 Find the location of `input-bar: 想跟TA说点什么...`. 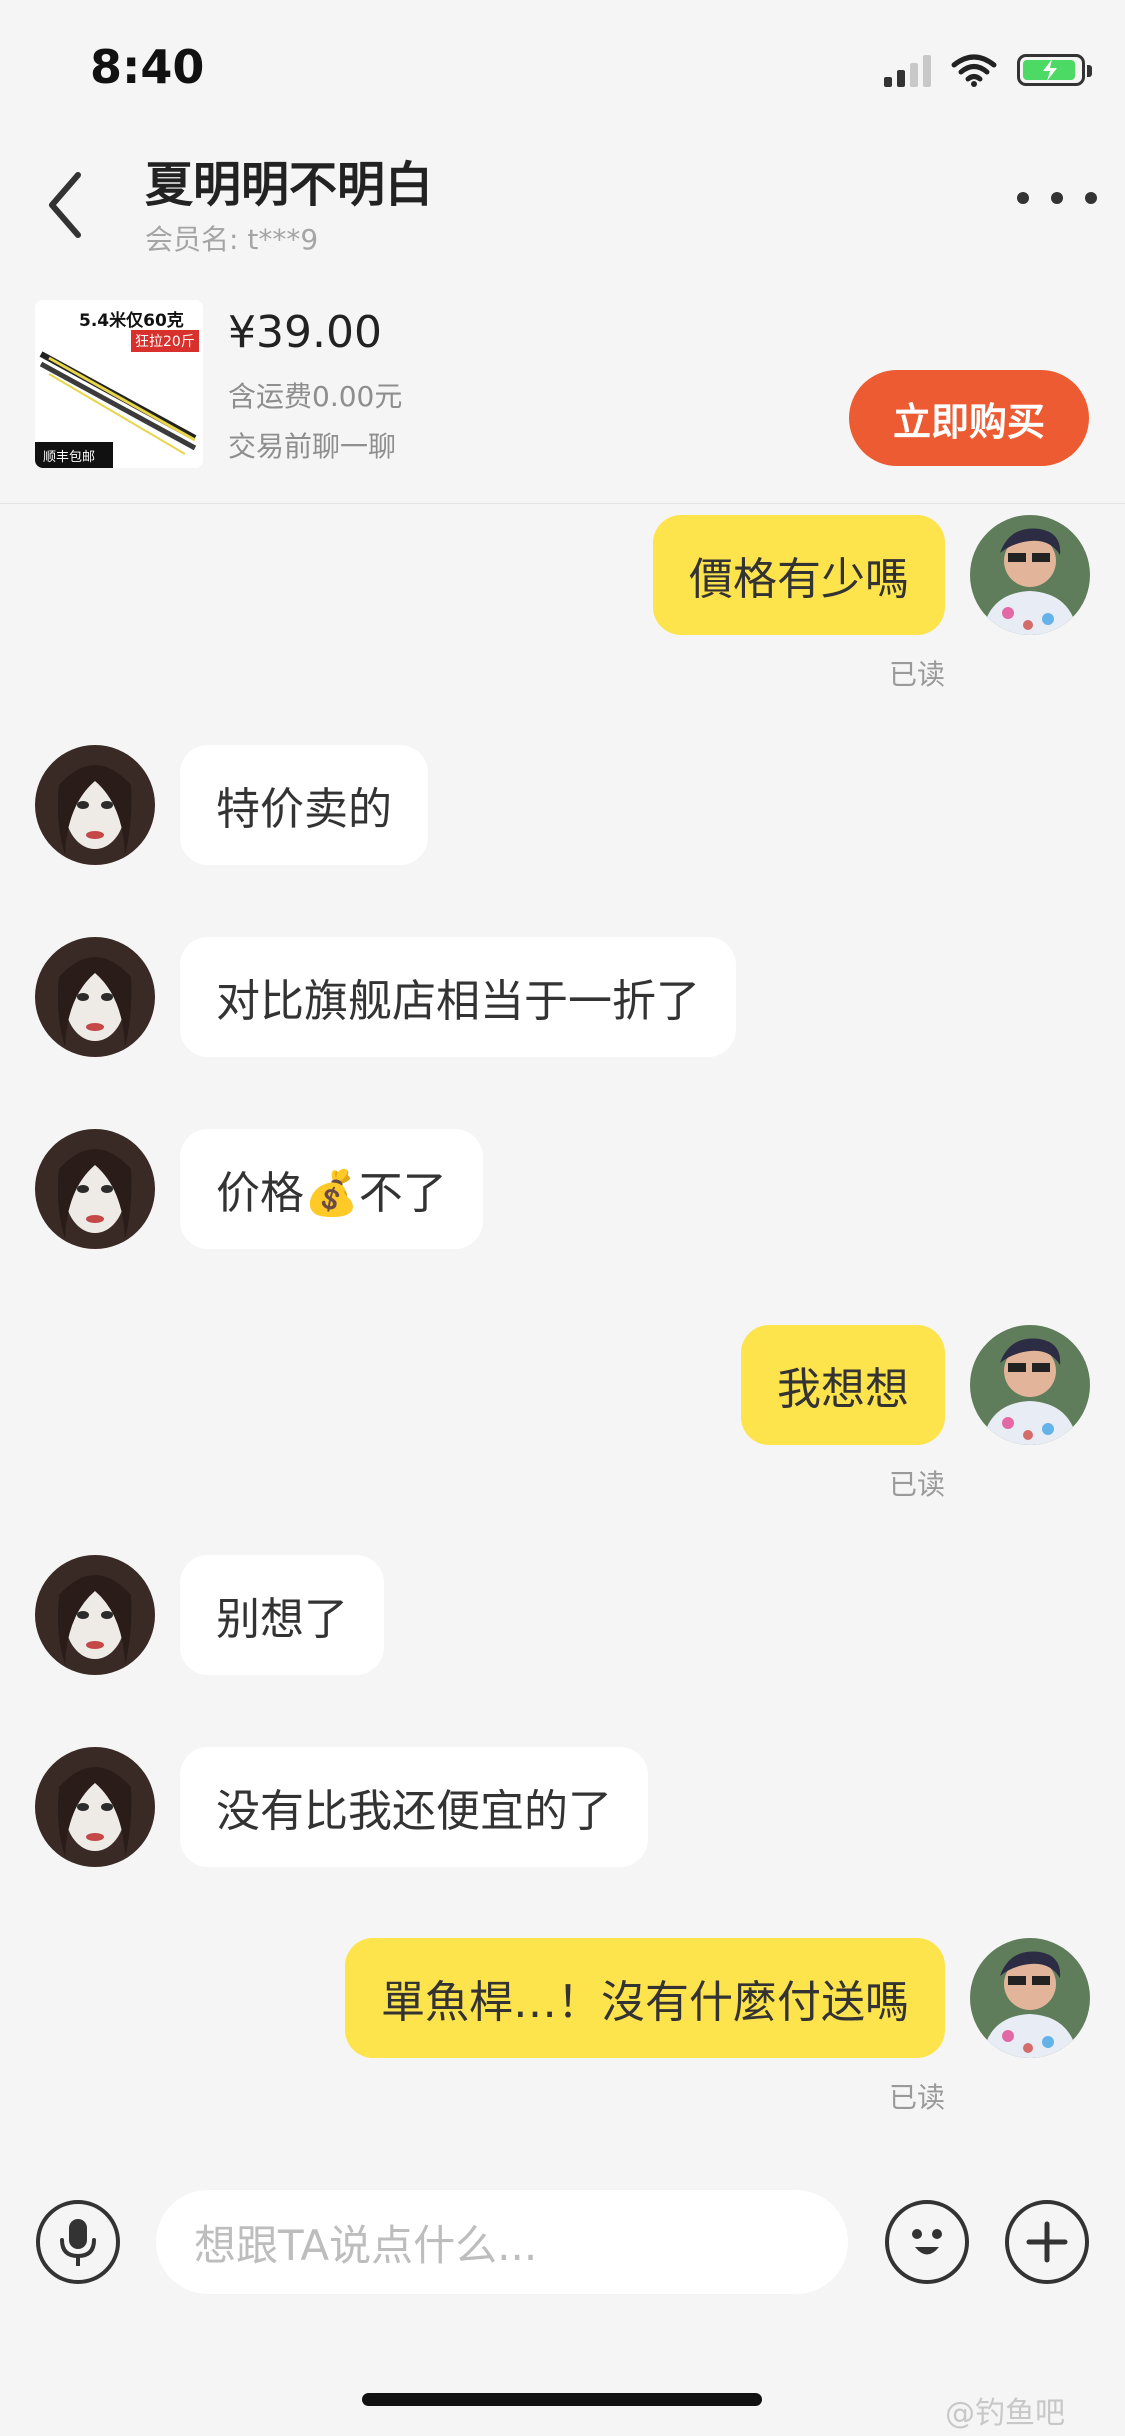

input-bar: 想跟TA说点什么... is located at coordinates (562, 2245).